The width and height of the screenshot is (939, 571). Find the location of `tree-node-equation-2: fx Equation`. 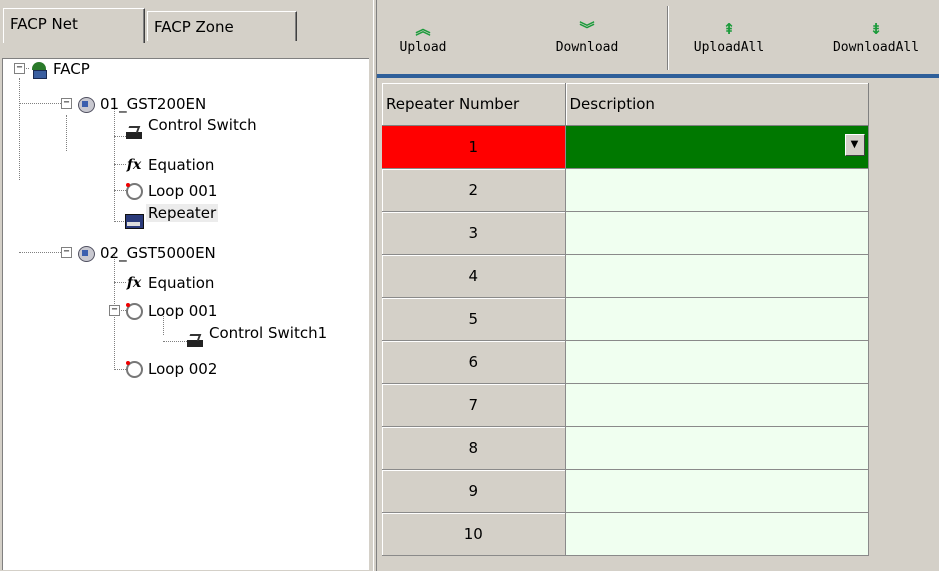

tree-node-equation-2: fx Equation is located at coordinates (170, 282).